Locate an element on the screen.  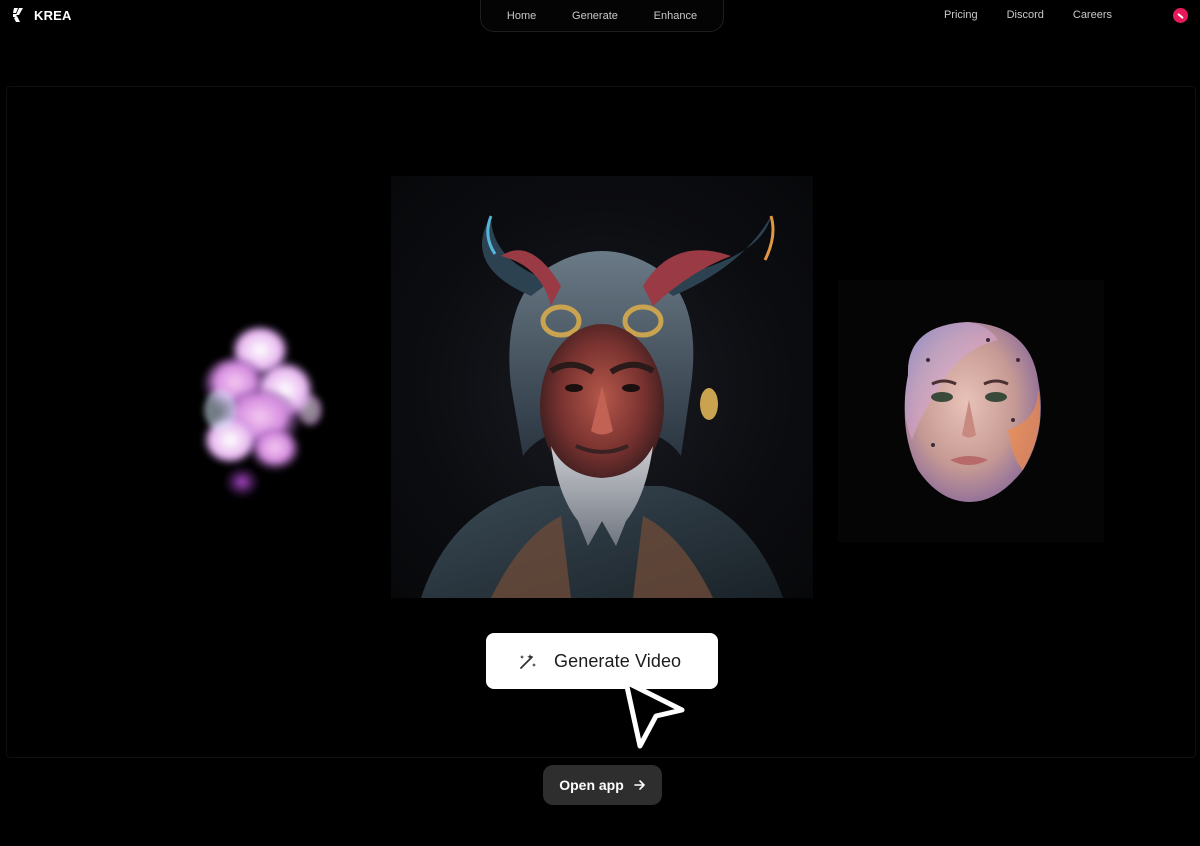
nav-pricing: Pricing is located at coordinates (961, 15).